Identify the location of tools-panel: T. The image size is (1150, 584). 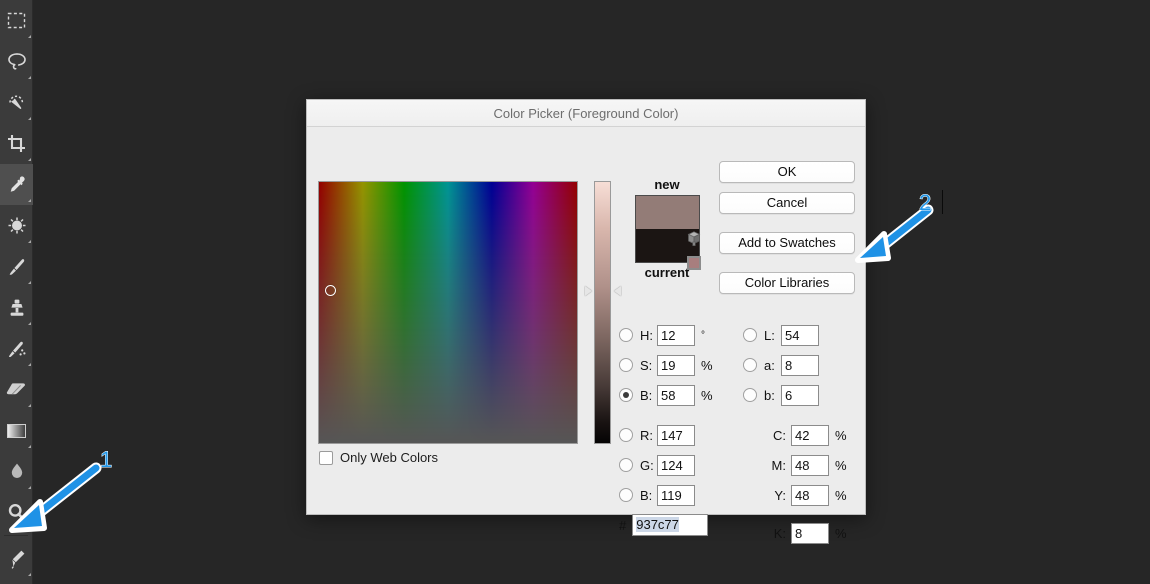
(16, 292).